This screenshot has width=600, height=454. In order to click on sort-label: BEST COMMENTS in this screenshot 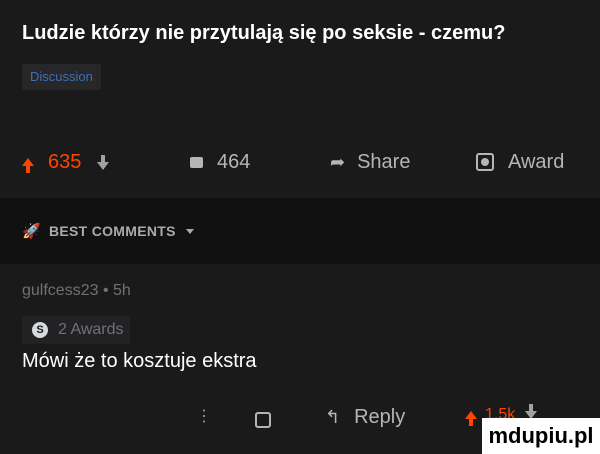, I will do `click(112, 231)`.